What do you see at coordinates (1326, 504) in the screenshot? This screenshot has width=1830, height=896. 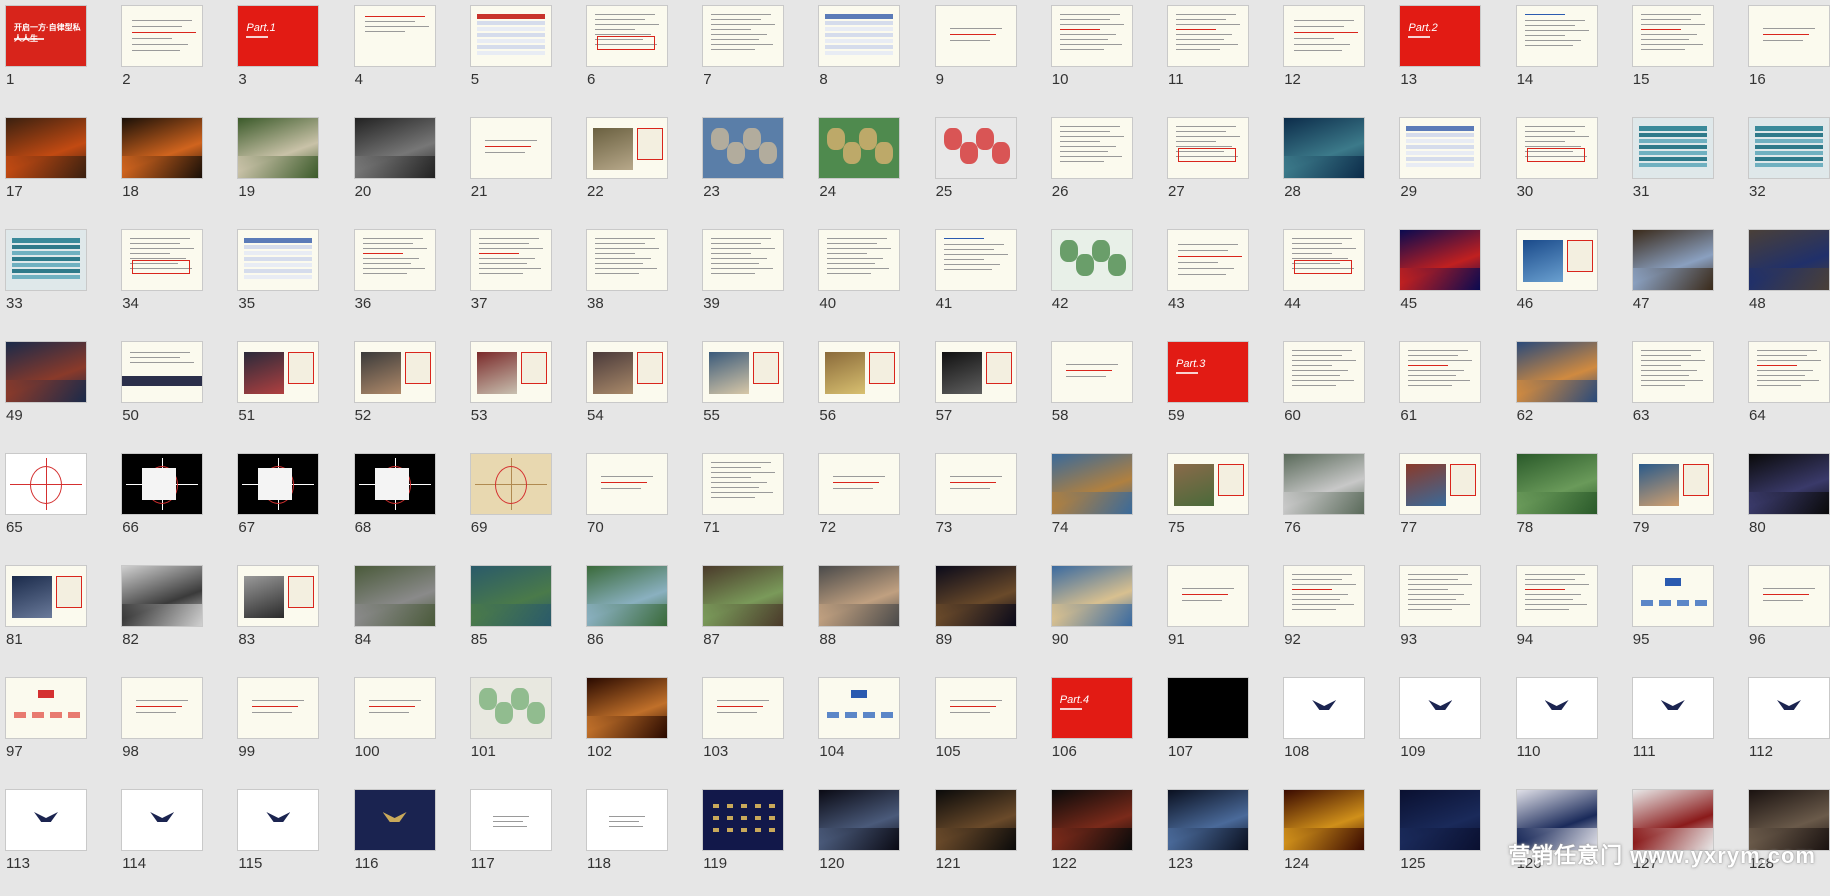 I see `slide-thumbnail: 76` at bounding box center [1326, 504].